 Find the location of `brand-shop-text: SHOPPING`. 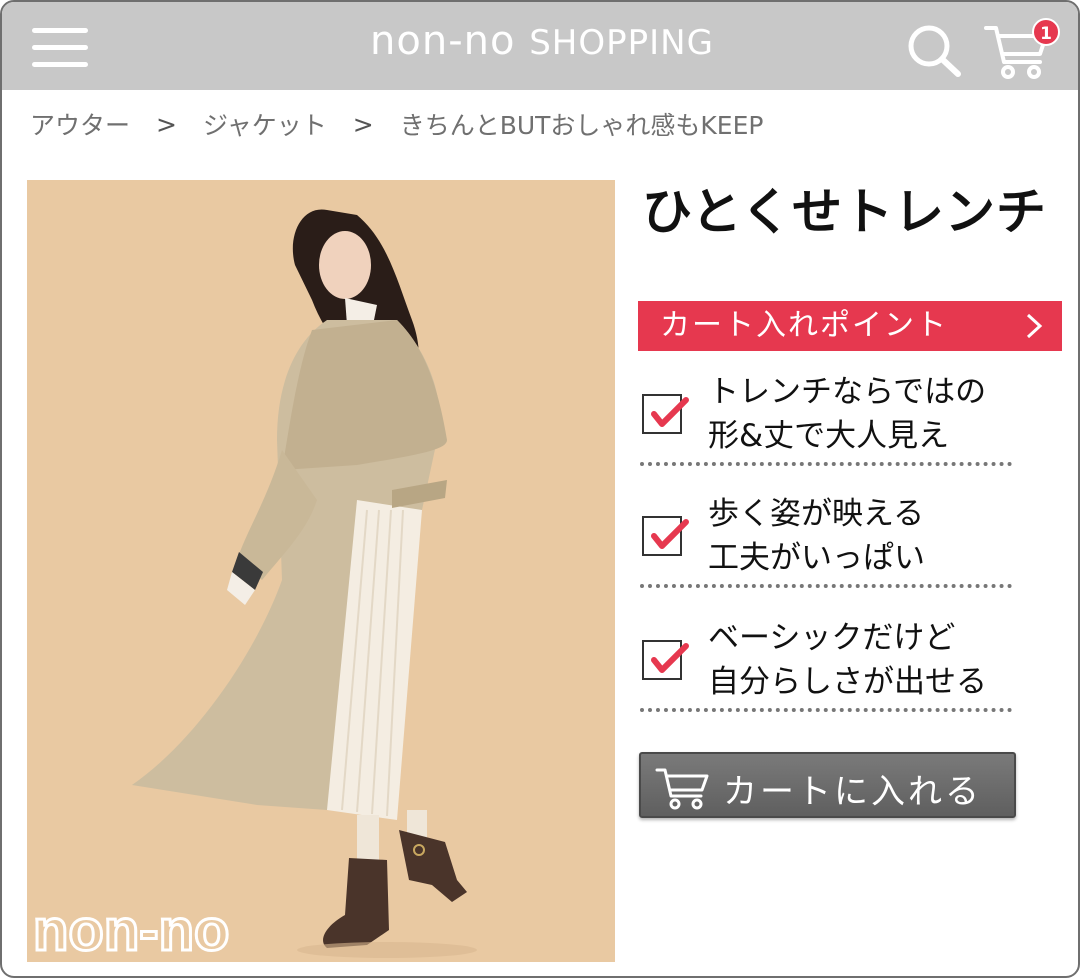

brand-shop-text: SHOPPING is located at coordinates (621, 43).